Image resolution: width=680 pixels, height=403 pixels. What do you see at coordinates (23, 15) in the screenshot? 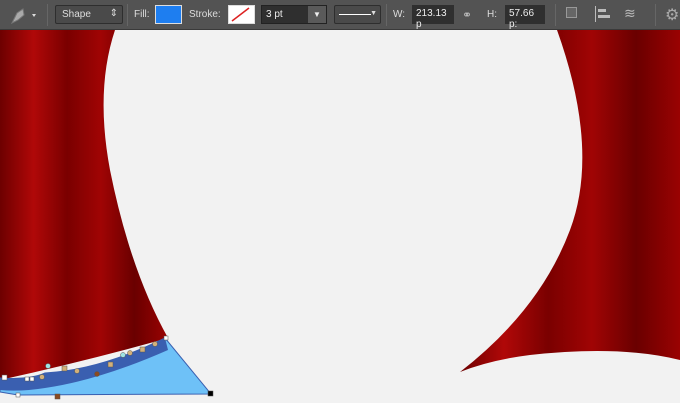
I see `pen-tool-icon` at bounding box center [23, 15].